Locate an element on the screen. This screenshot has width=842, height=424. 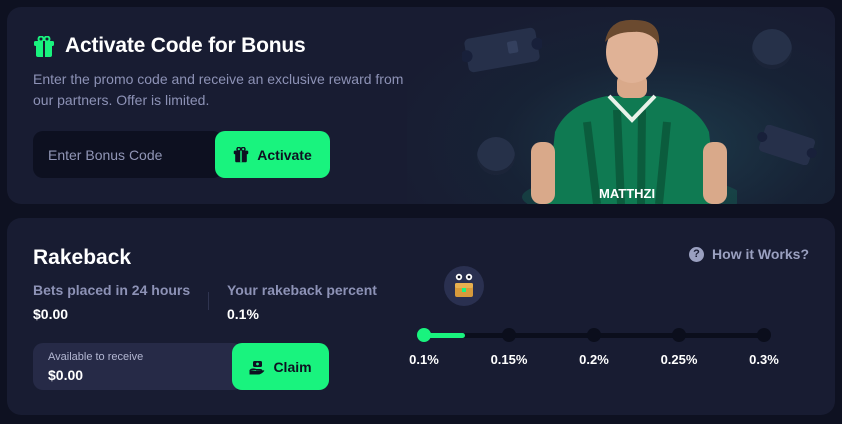
level-label: 0.15% is located at coordinates (509, 359).